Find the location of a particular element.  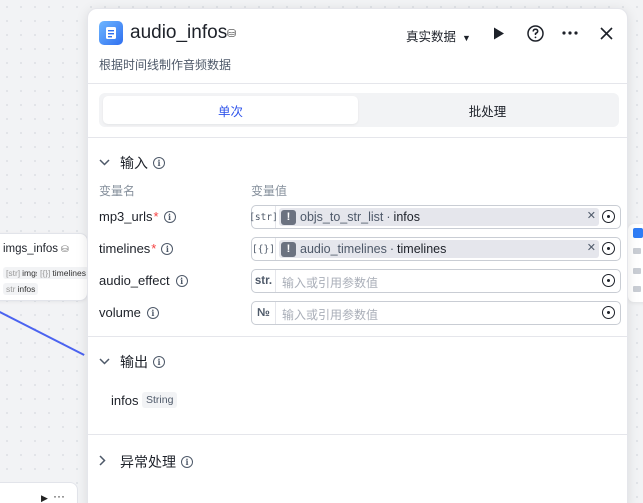

canvas-edge is located at coordinates (42, 333).